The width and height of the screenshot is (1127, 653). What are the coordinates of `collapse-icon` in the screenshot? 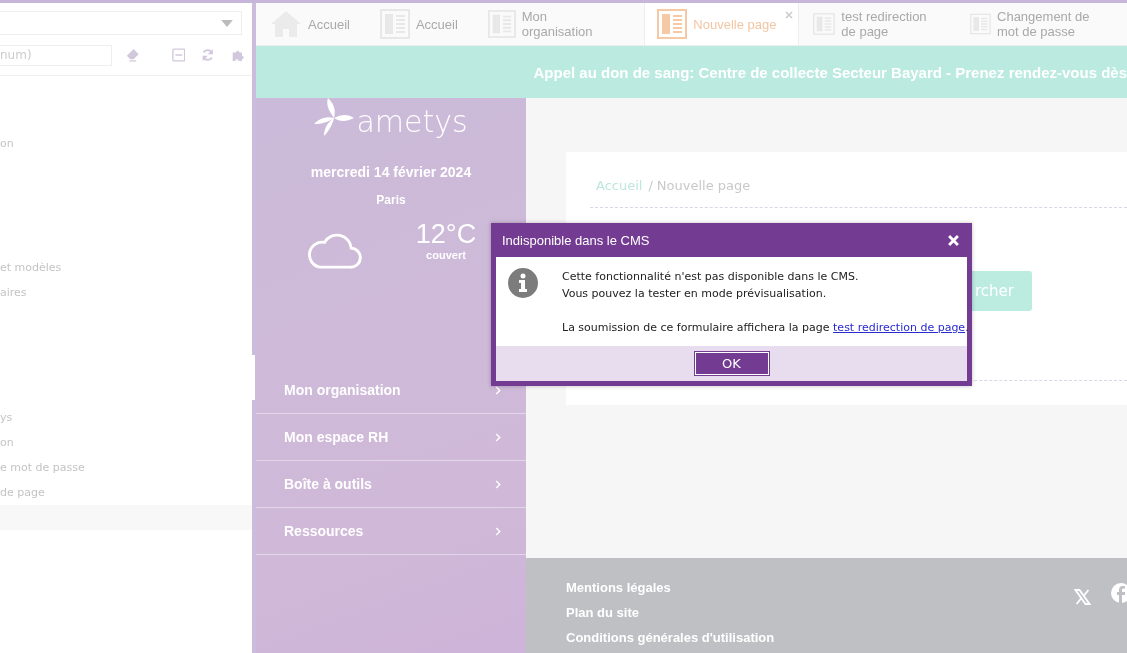 It's located at (178, 55).